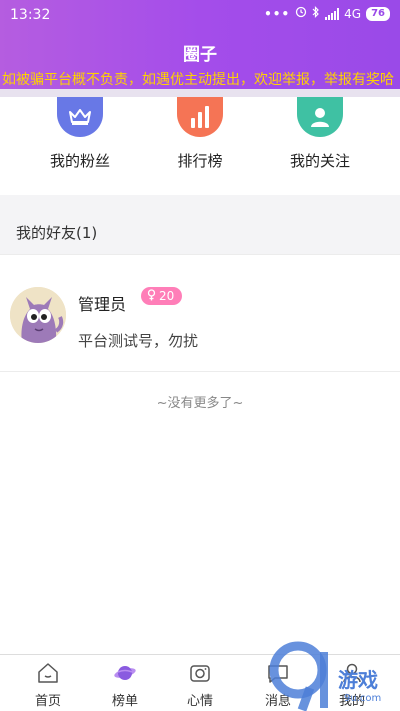 The width and height of the screenshot is (400, 711). I want to click on notice-text: 如被骗平台概不负责，如遇优主动提出，欢迎举报，举报有奖哈, so click(198, 80).